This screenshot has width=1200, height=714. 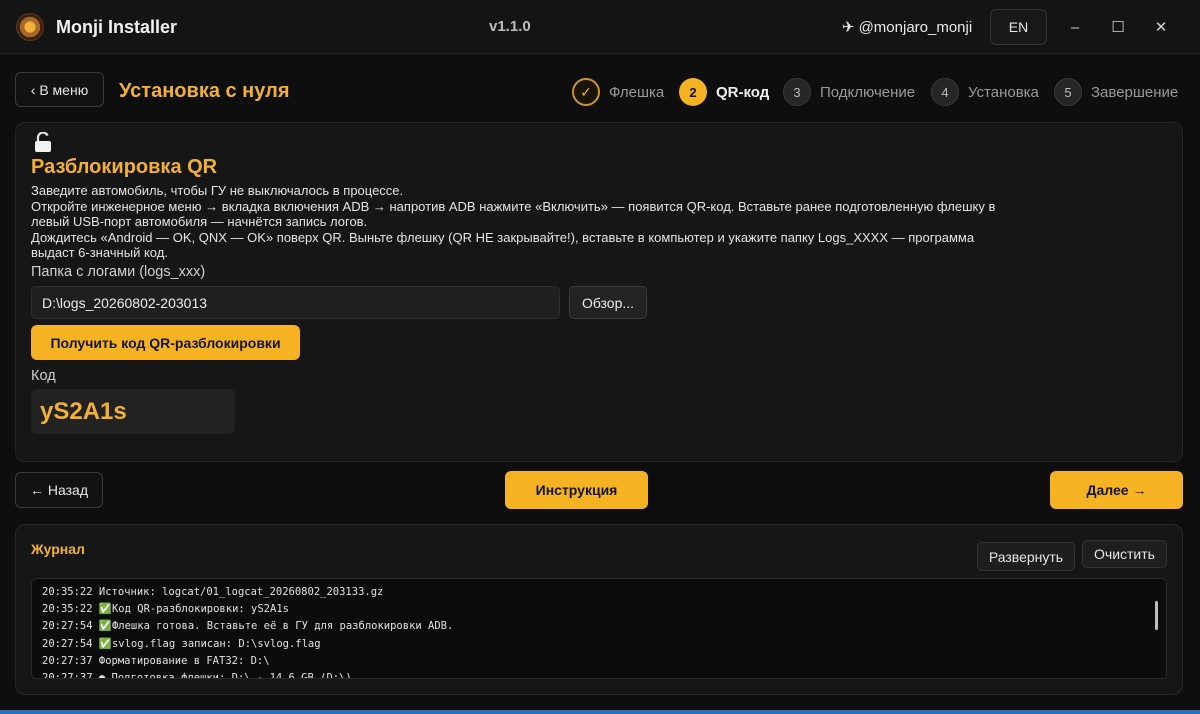 What do you see at coordinates (868, 92) in the screenshot?
I see `step-label: Подключение` at bounding box center [868, 92].